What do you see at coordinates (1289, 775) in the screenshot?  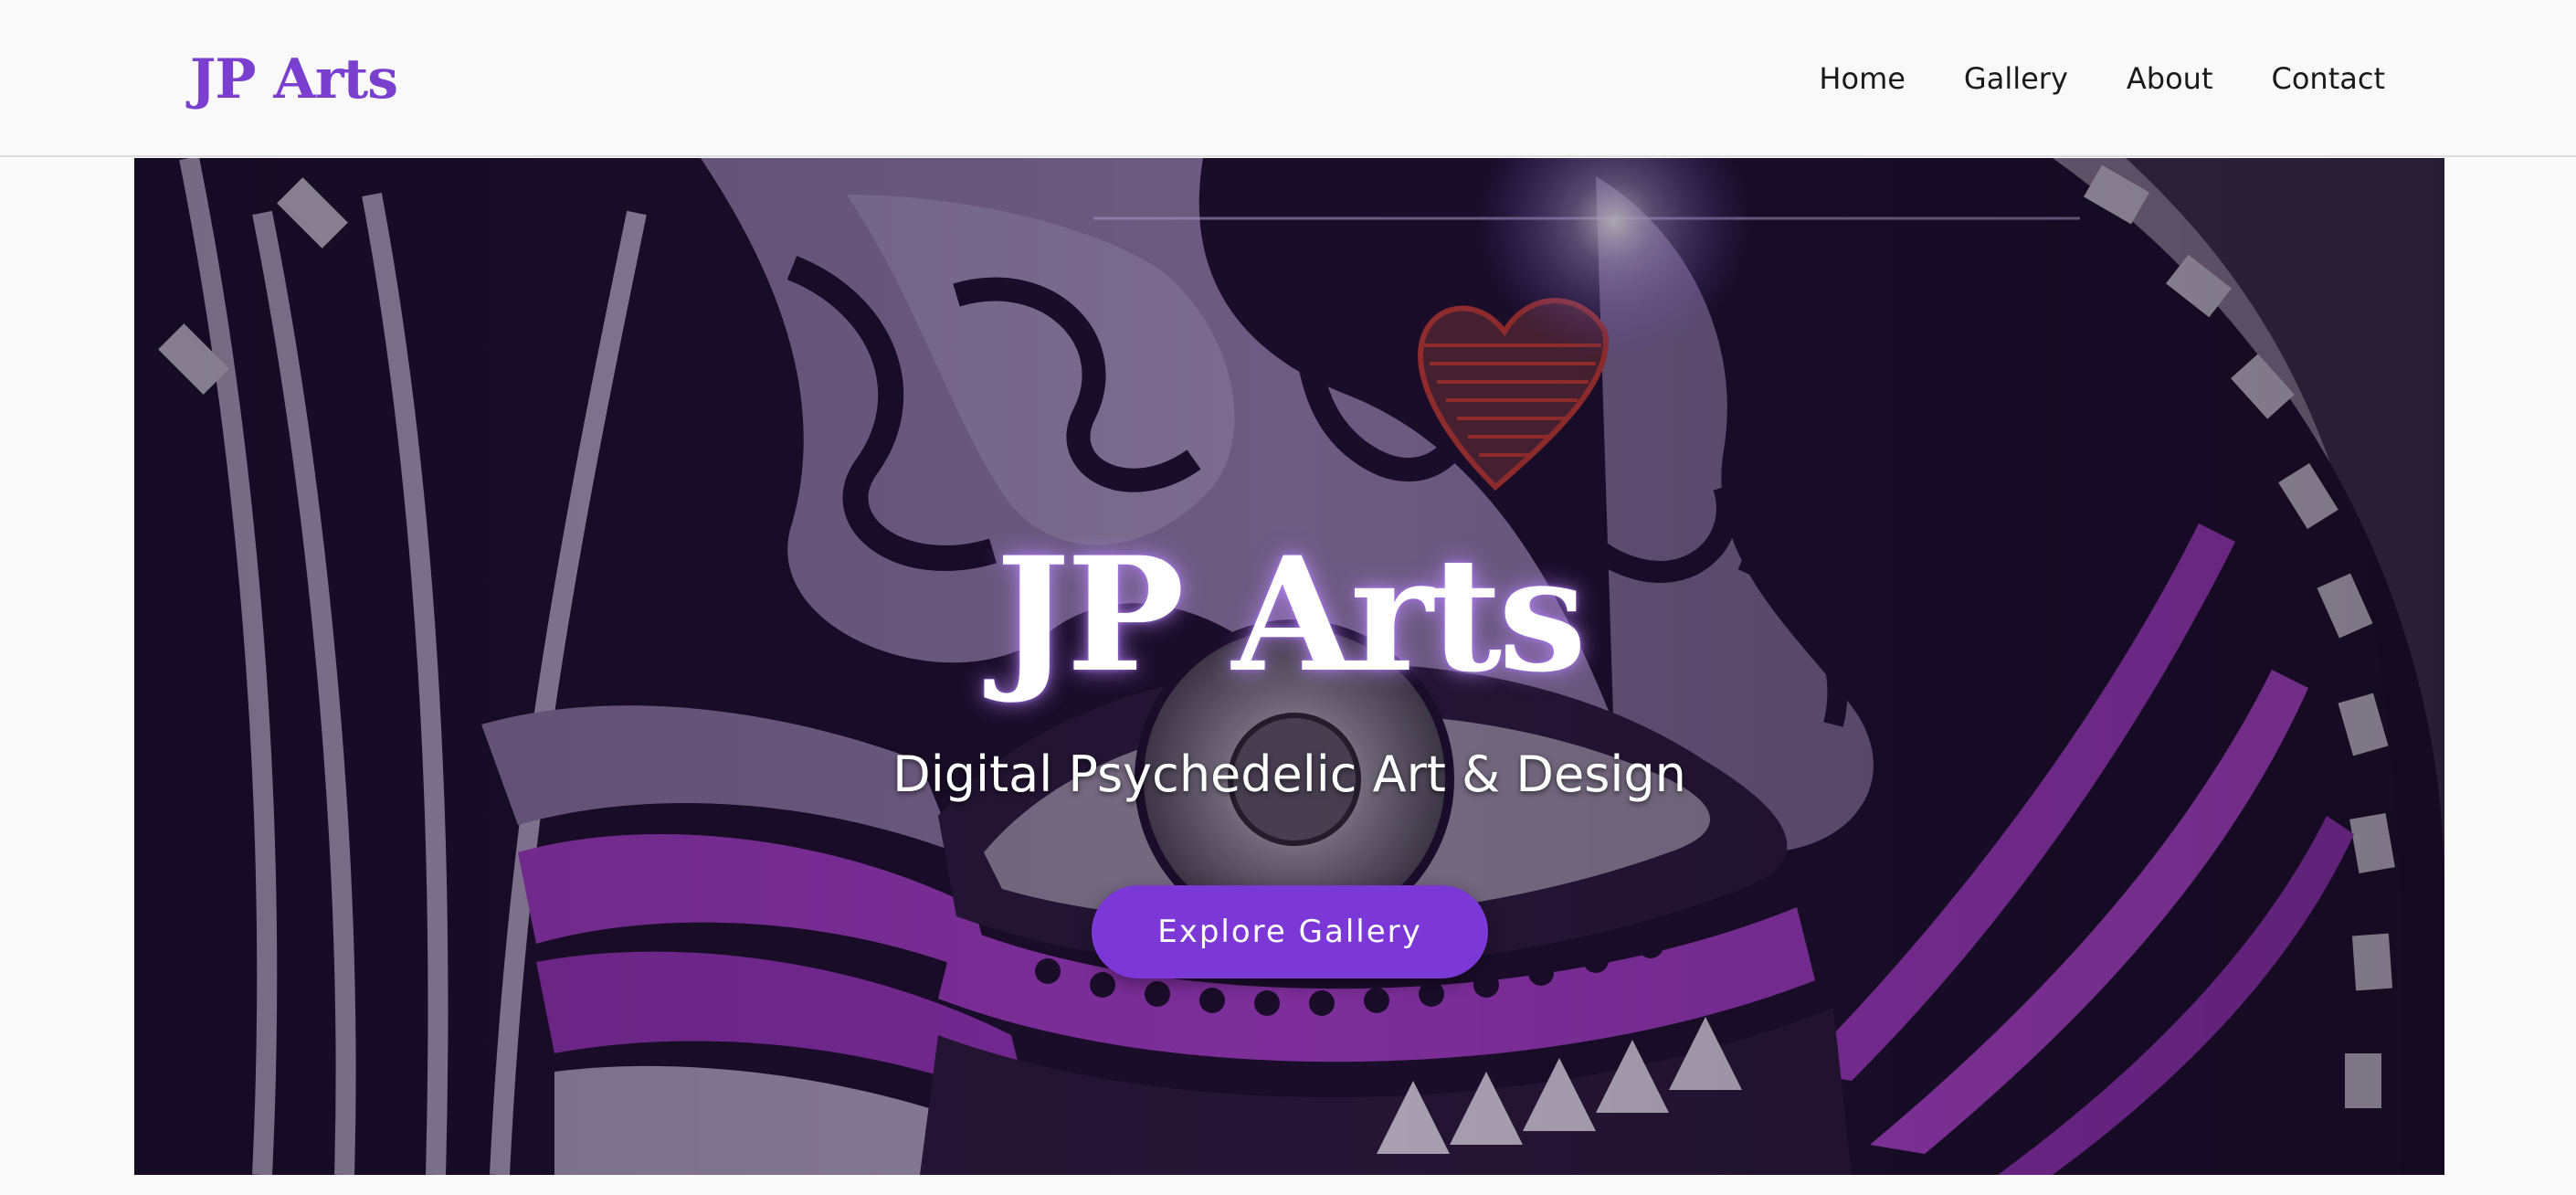 I see `hero-subtitle: Digital Psychedelic Art & Design` at bounding box center [1289, 775].